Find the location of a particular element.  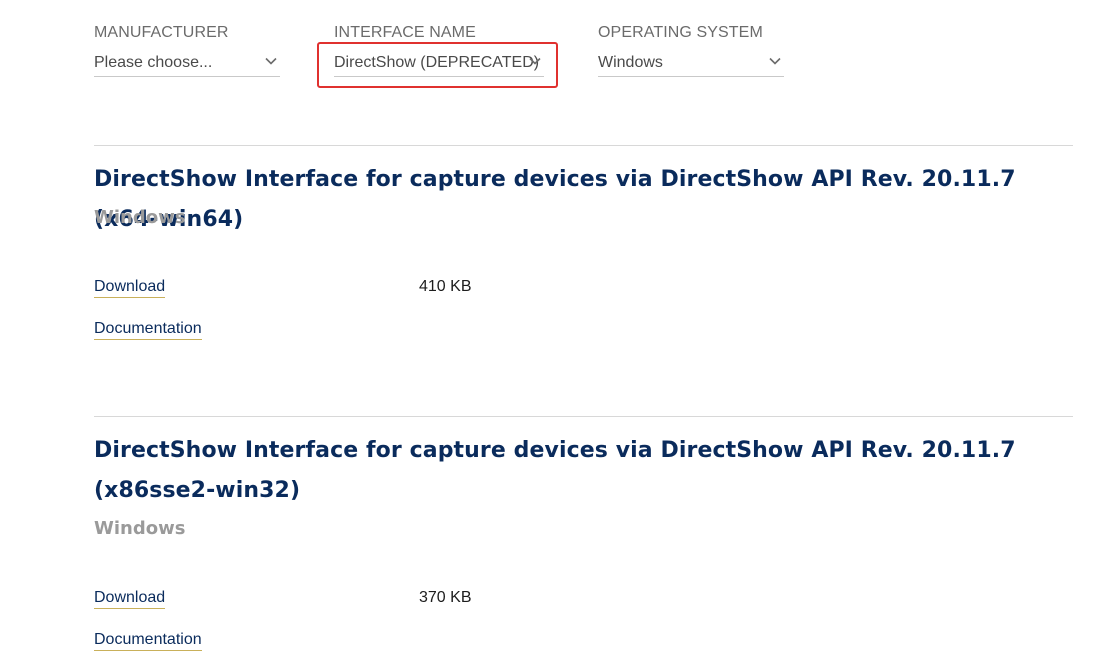

operating-system-label: OPERATING SYSTEM is located at coordinates (680, 32).